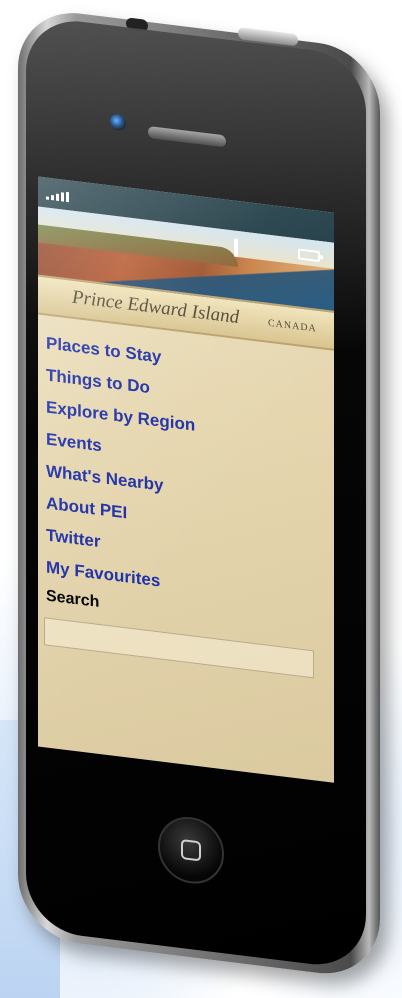 The width and height of the screenshot is (402, 998). What do you see at coordinates (236, 248) in the screenshot?
I see `lighthouse-icon` at bounding box center [236, 248].